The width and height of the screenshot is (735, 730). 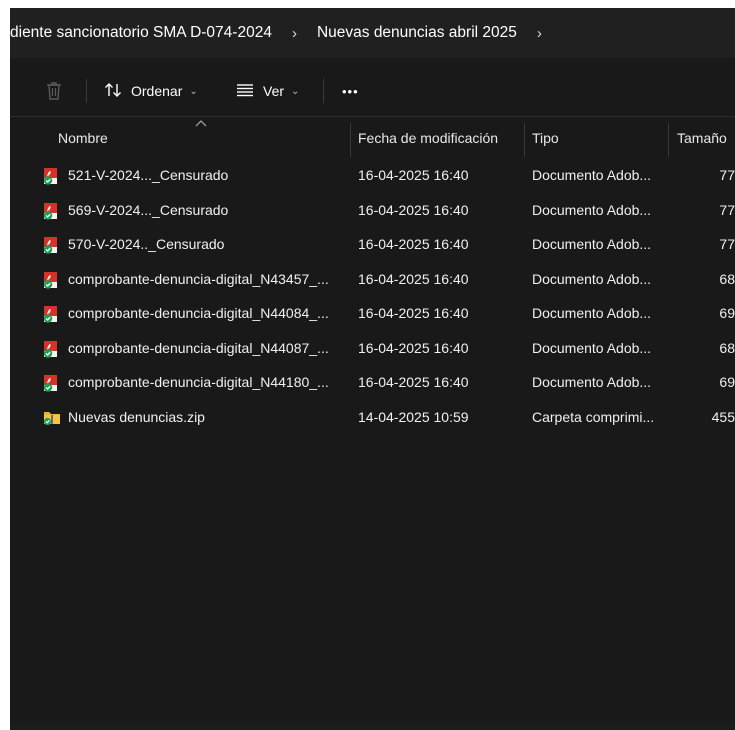 I want to click on status-bar, so click(x=372, y=726).